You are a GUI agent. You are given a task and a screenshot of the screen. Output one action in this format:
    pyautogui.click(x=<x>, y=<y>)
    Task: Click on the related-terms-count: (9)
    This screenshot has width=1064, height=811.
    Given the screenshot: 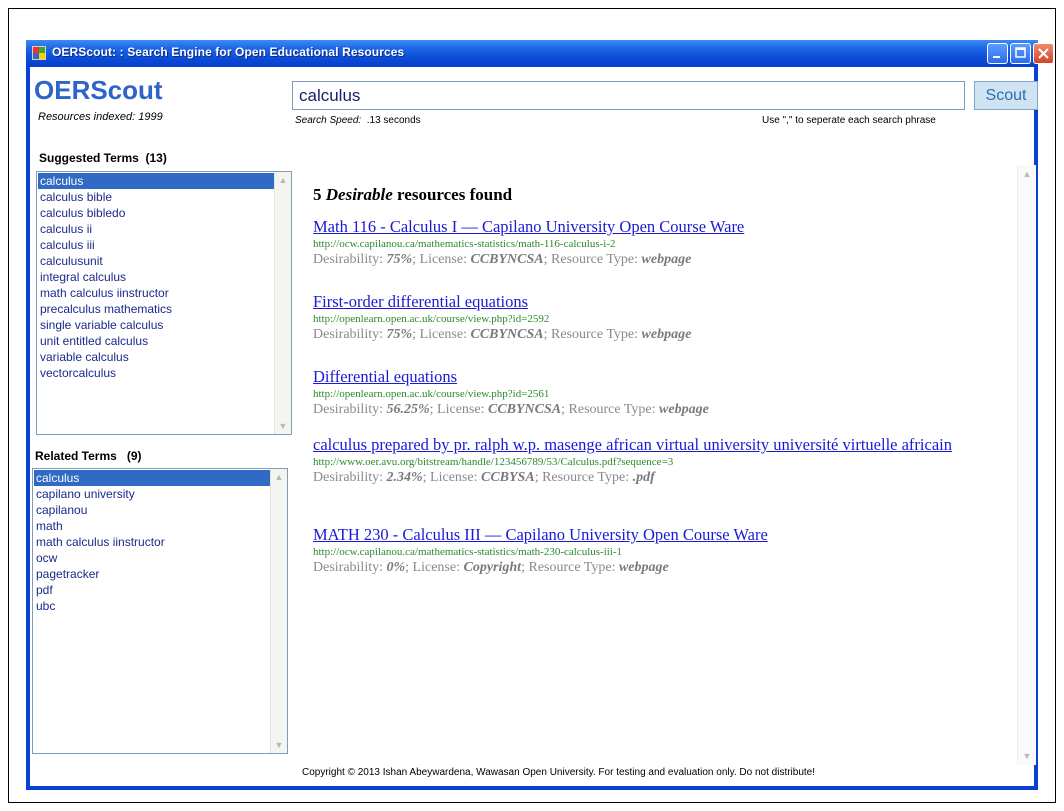 What is the action you would take?
    pyautogui.click(x=134, y=456)
    